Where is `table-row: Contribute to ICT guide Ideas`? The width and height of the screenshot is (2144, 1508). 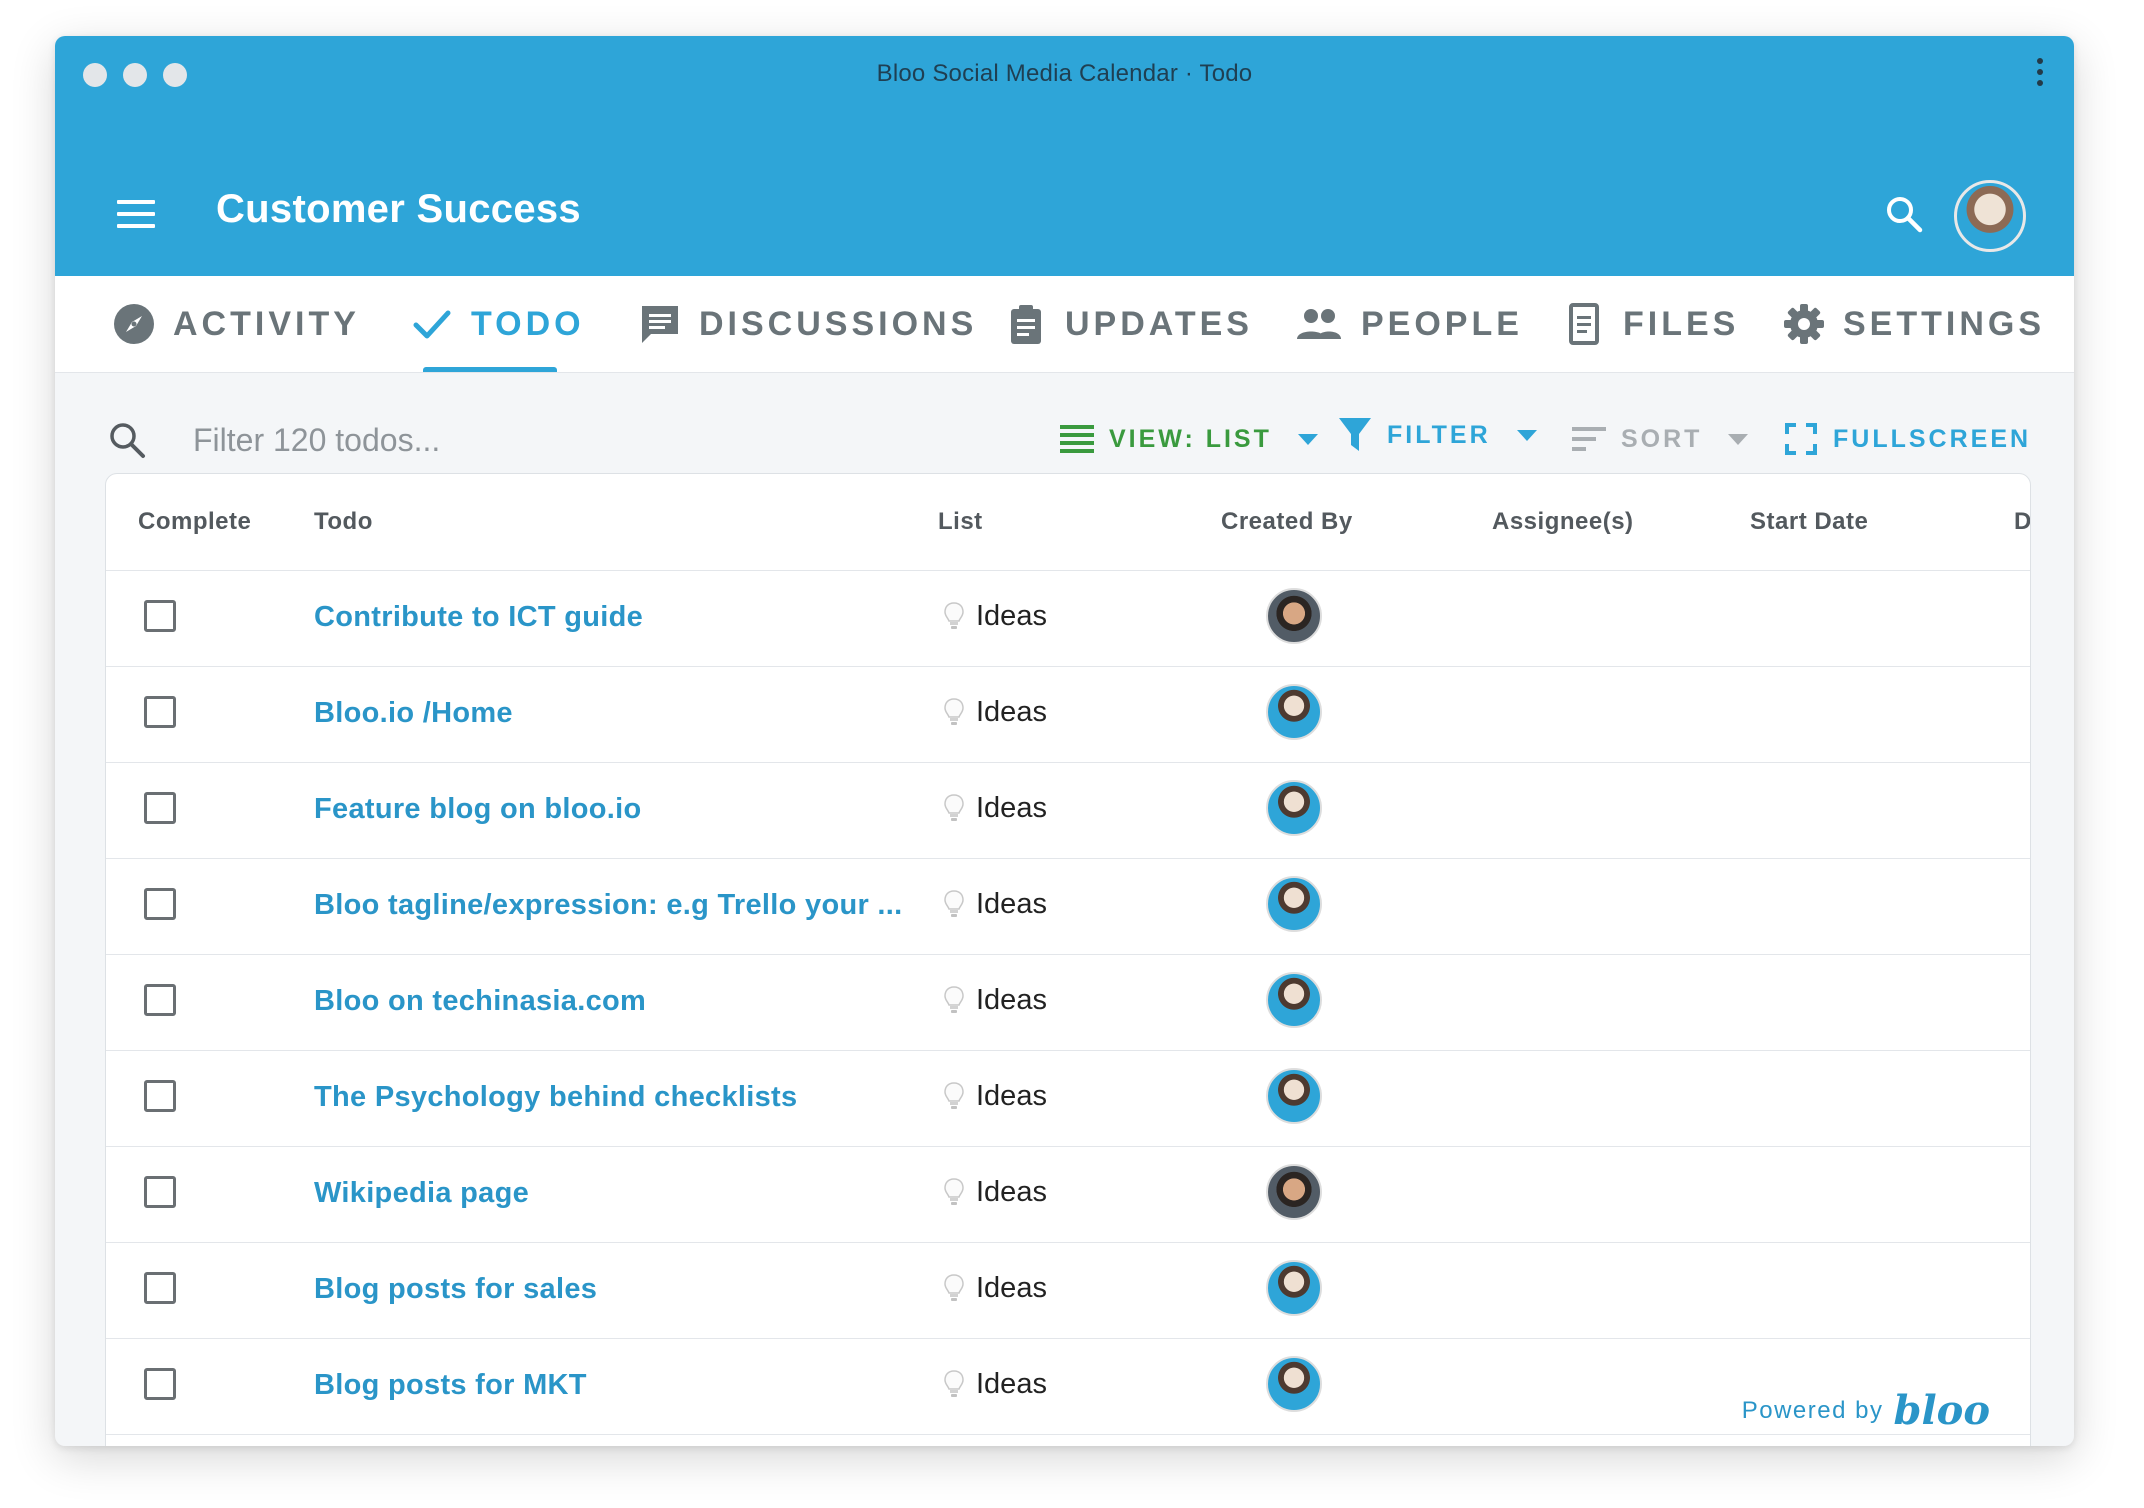 table-row: Contribute to ICT guide Ideas is located at coordinates (1068, 618).